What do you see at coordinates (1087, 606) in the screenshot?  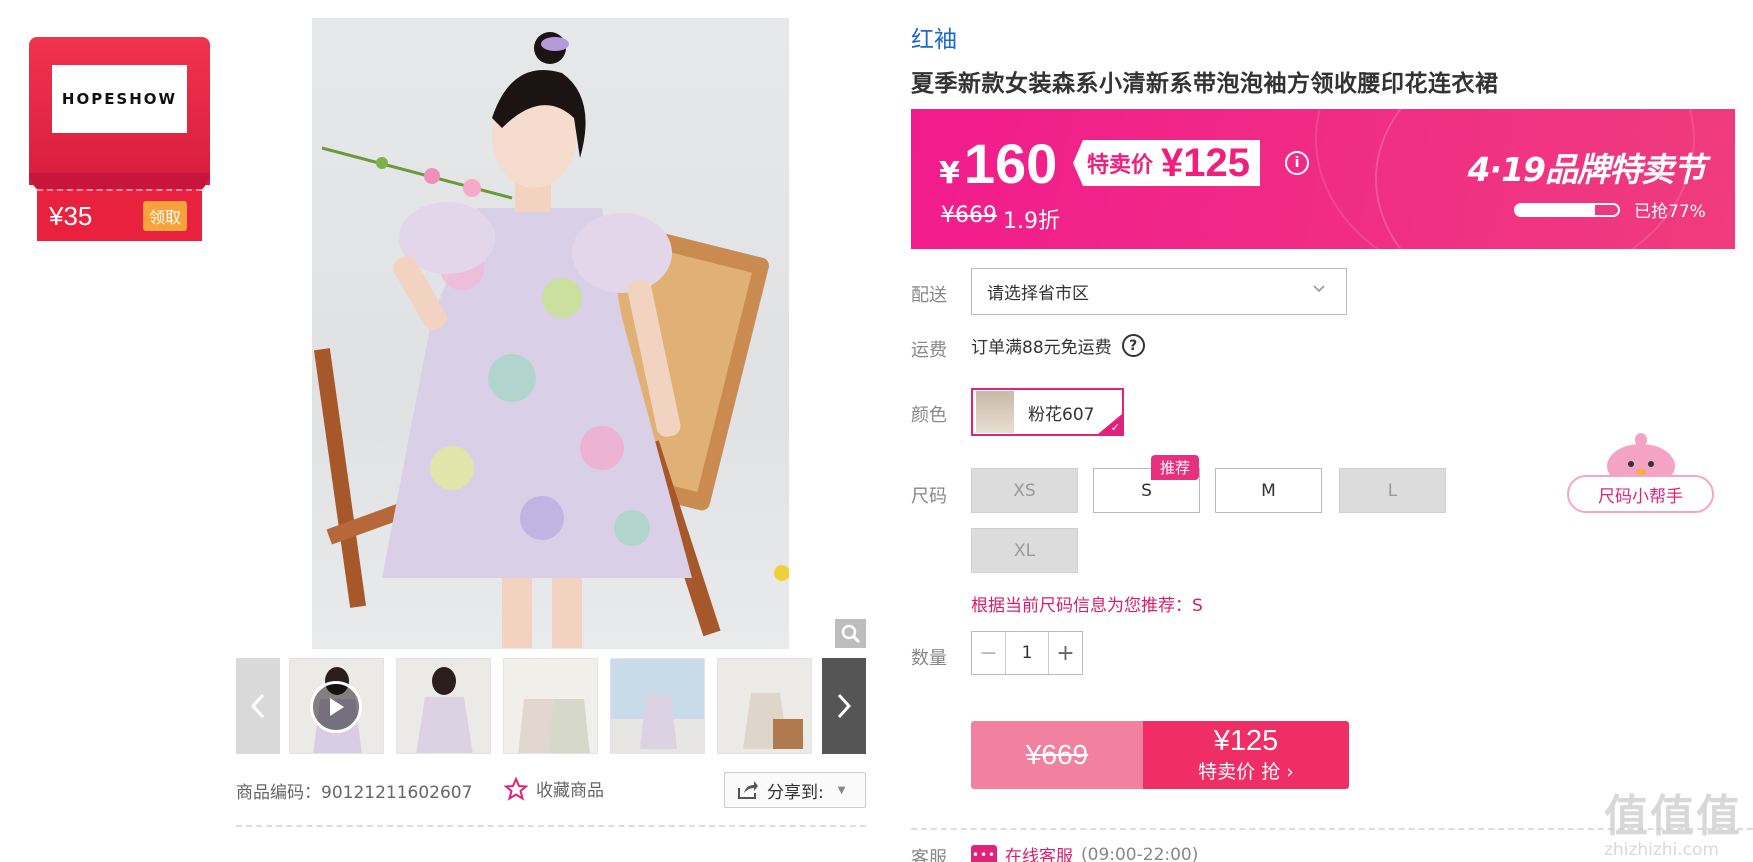 I see `size-recommendation: 根据当前尺码信息为您推荐：S` at bounding box center [1087, 606].